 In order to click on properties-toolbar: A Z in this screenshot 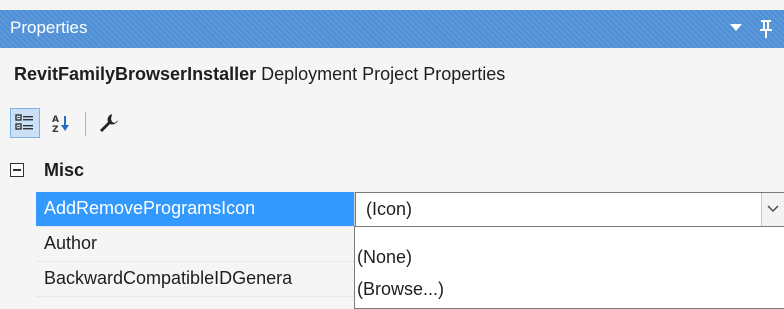, I will do `click(160, 125)`.